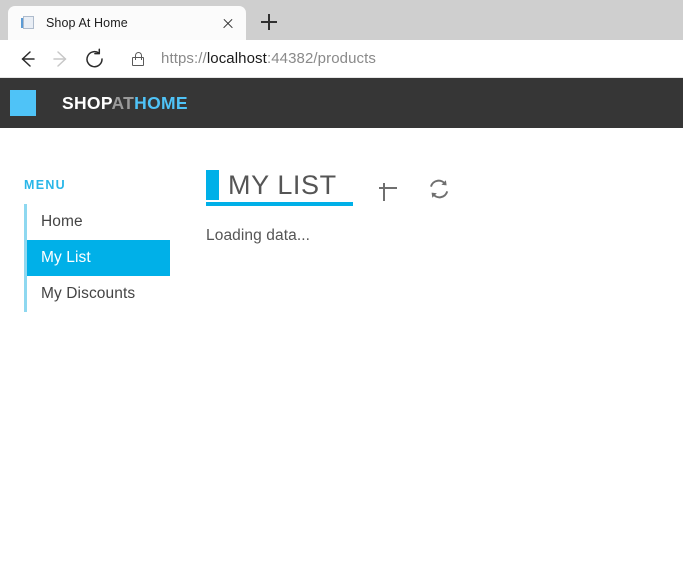 The image size is (683, 563). I want to click on sidebar-item-label: My Discounts, so click(88, 293).